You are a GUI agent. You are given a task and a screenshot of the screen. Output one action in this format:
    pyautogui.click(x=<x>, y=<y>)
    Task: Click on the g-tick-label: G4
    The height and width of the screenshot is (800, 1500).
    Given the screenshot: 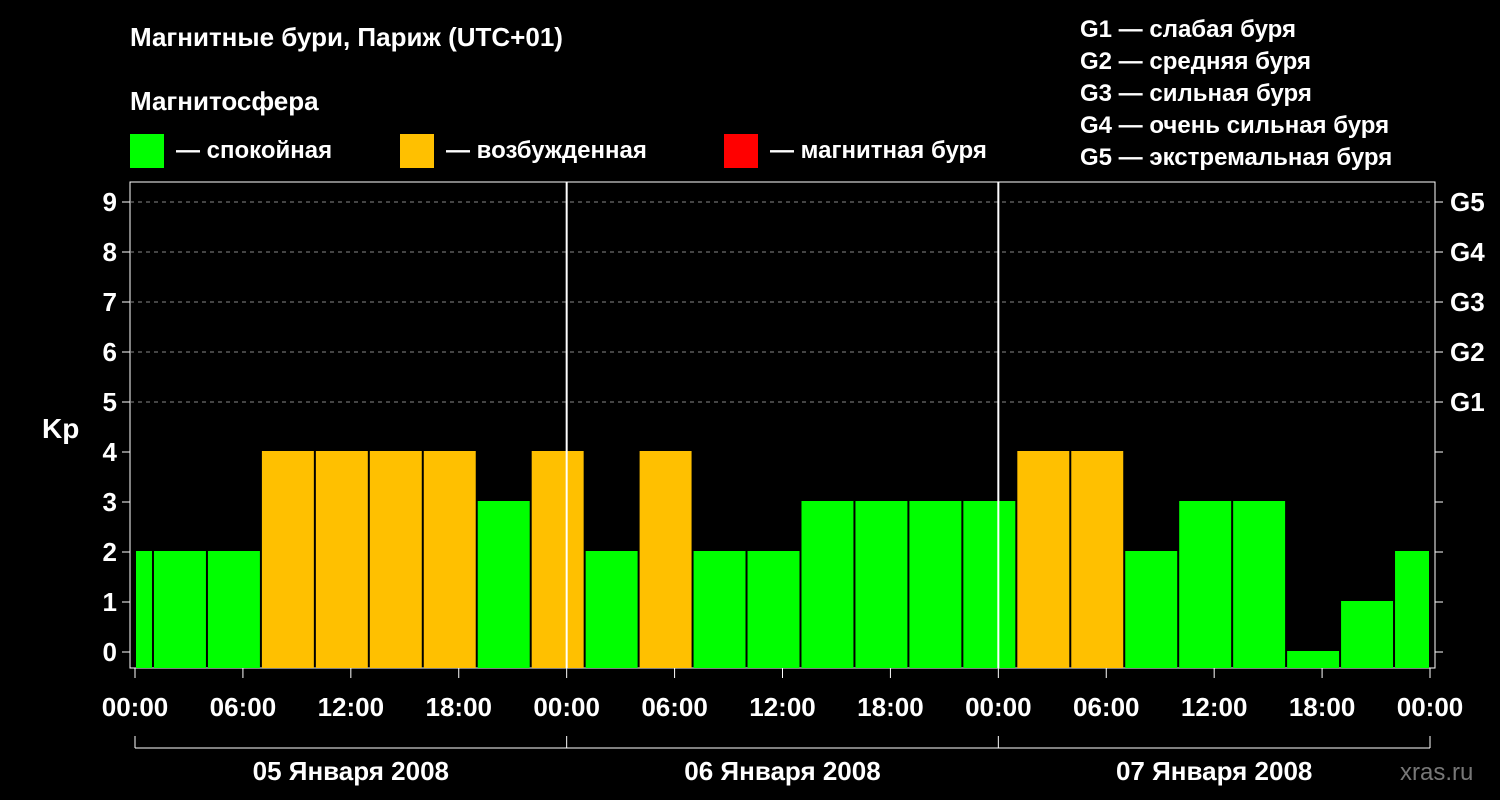 What is the action you would take?
    pyautogui.click(x=1467, y=252)
    